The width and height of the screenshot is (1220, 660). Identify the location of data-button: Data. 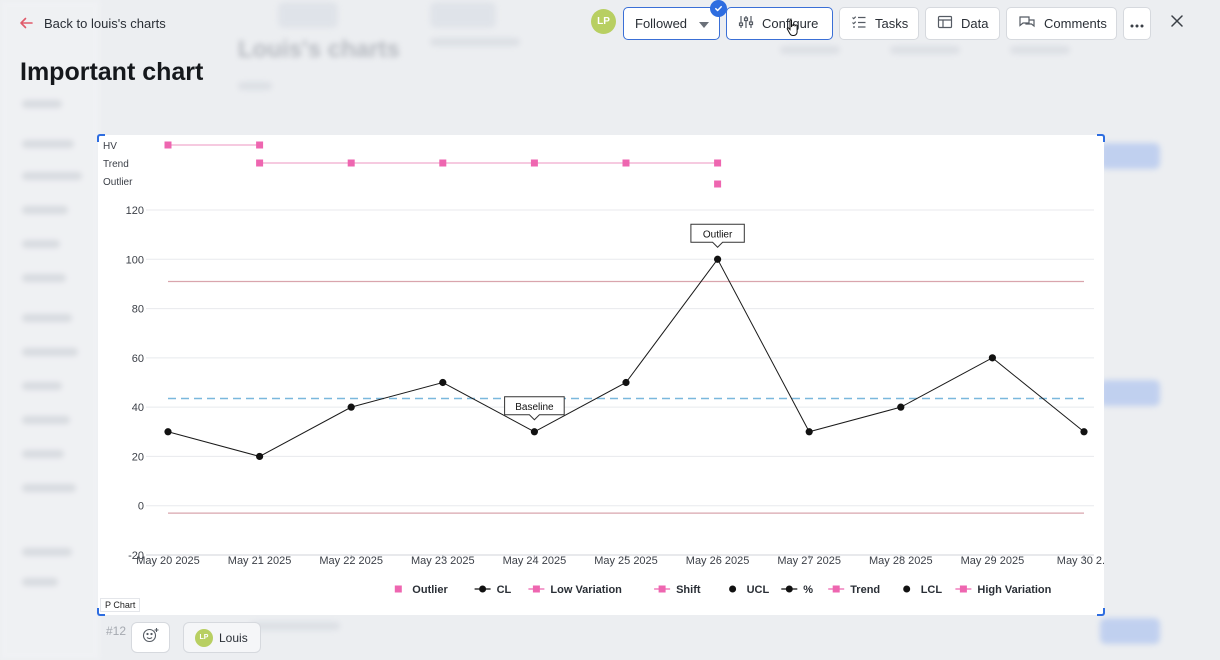
(962, 23).